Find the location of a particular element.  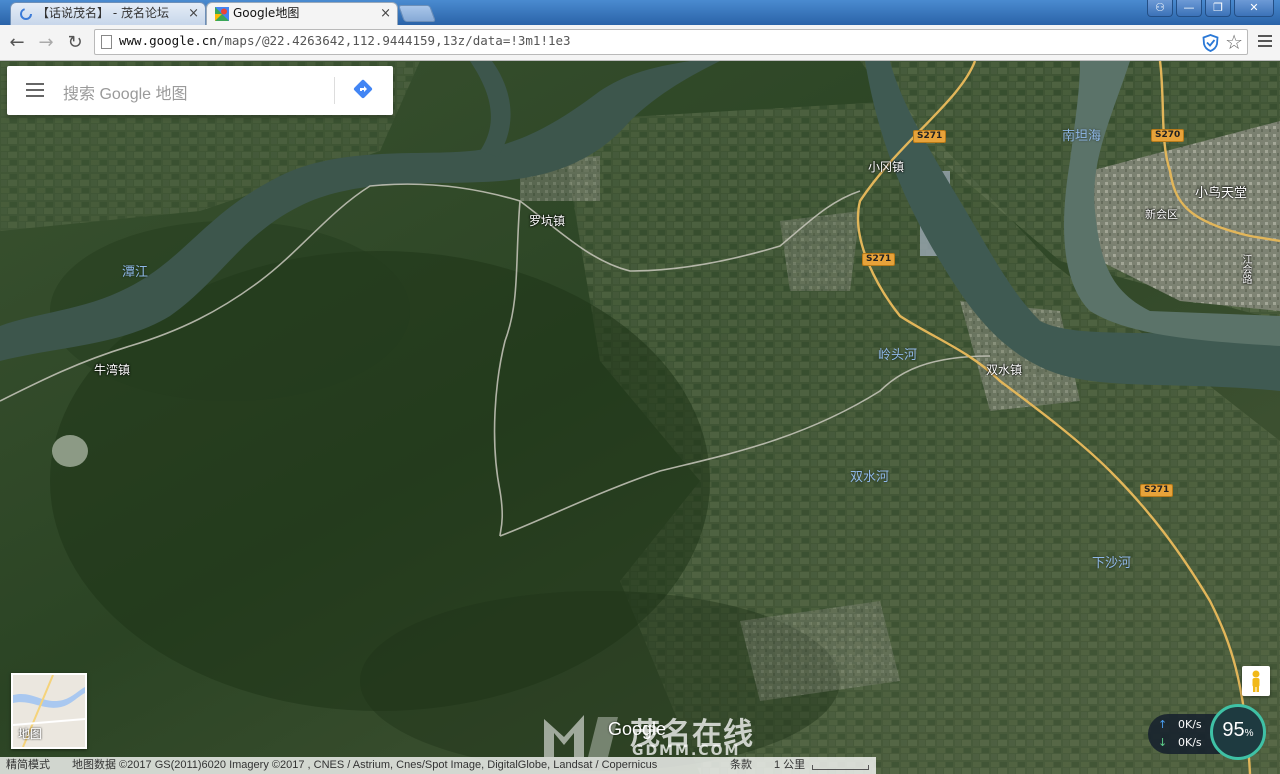

map-label-xiaoniao: 小鸟天堂 is located at coordinates (1221, 191).